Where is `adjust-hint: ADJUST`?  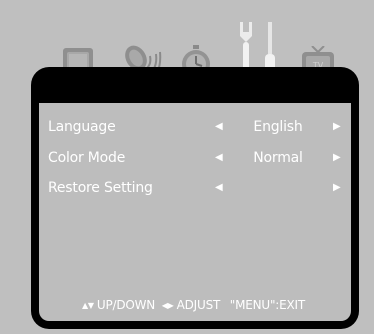 adjust-hint: ADJUST is located at coordinates (198, 305).